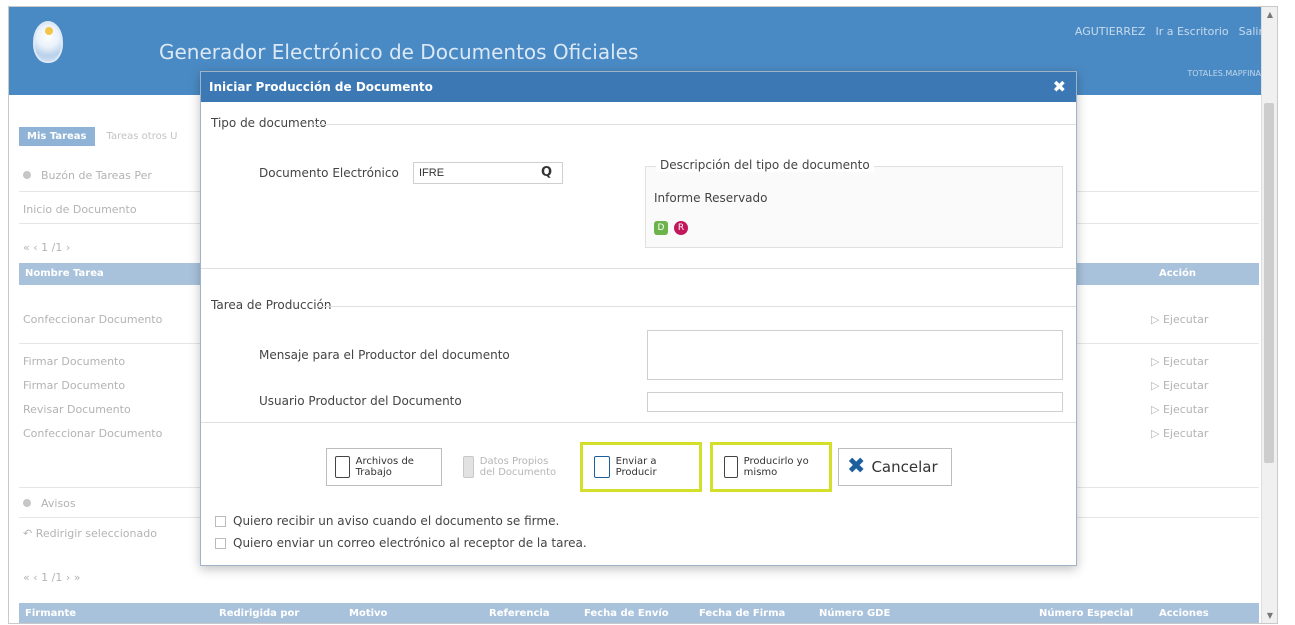  Describe the element at coordinates (638, 87) in the screenshot. I see `dialog-header: Iniciar Producción de Documento ✖` at that location.